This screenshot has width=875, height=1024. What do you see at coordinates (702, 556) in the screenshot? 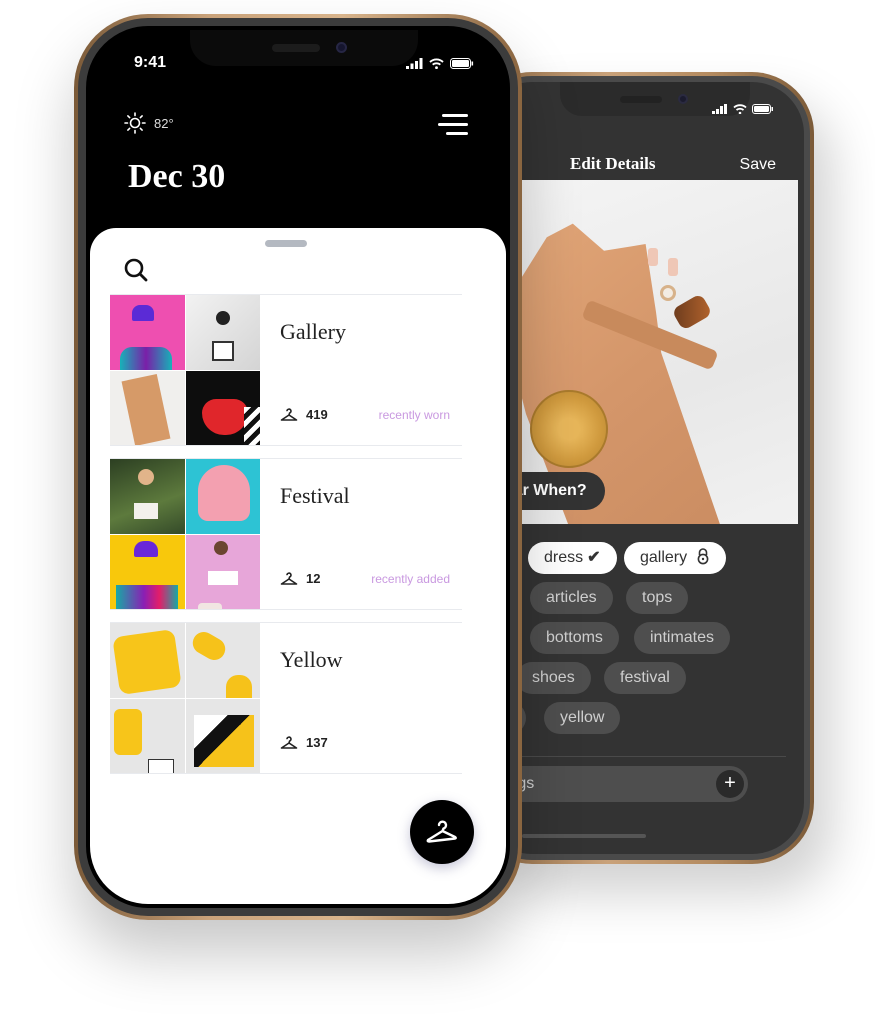
I see `lock-icon` at bounding box center [702, 556].